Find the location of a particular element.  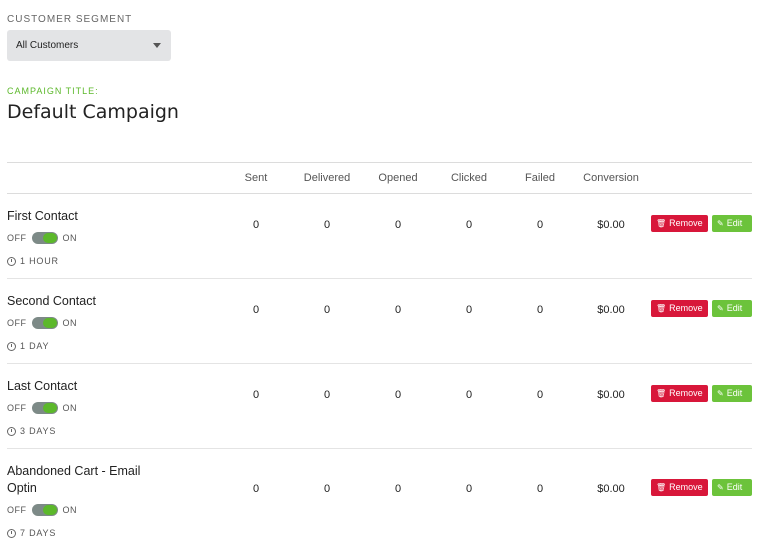

email-delay: 1 HOUR is located at coordinates (33, 261).